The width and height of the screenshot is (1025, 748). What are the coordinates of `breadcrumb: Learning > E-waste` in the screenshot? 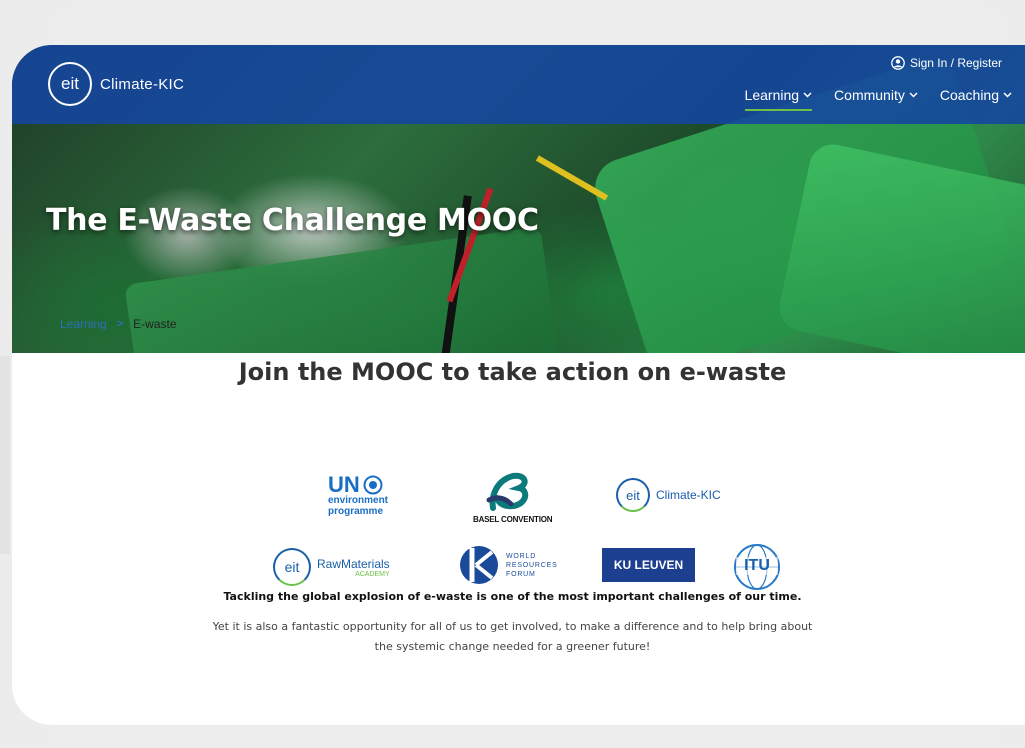 It's located at (118, 324).